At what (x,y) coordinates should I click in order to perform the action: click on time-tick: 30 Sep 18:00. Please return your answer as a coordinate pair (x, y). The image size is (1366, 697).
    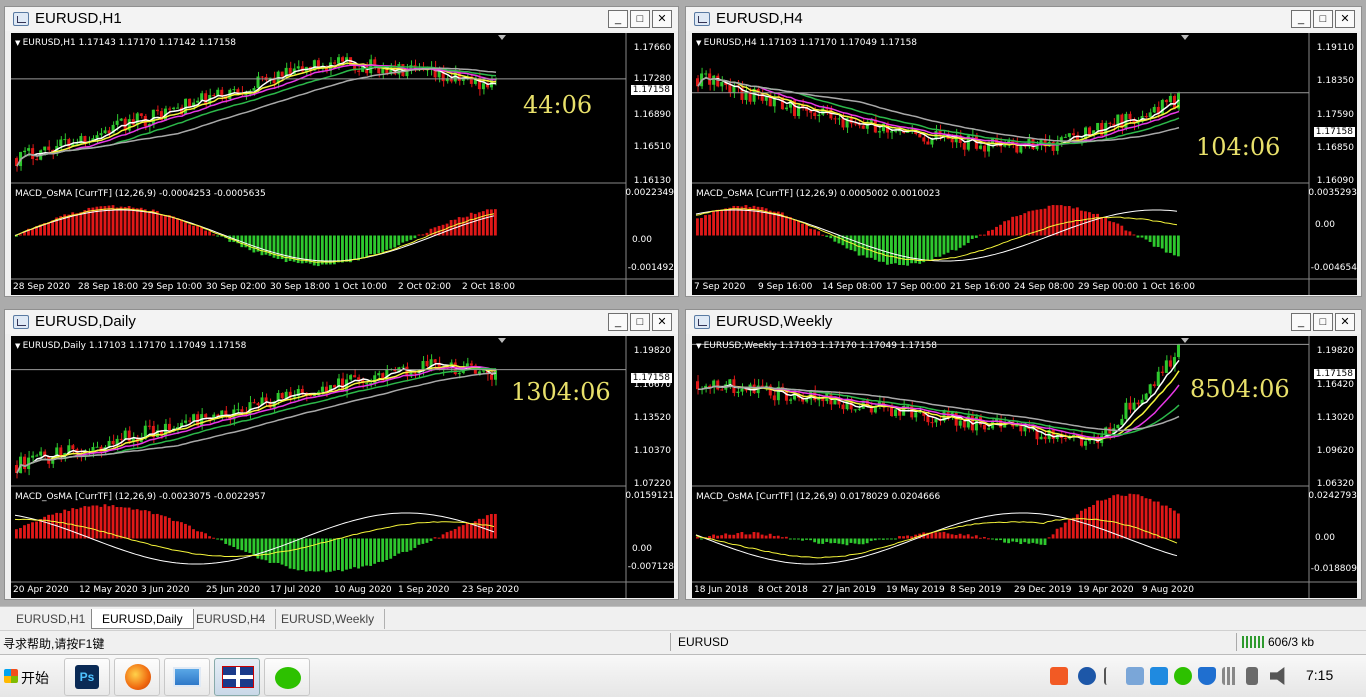
    Looking at the image, I should click on (300, 287).